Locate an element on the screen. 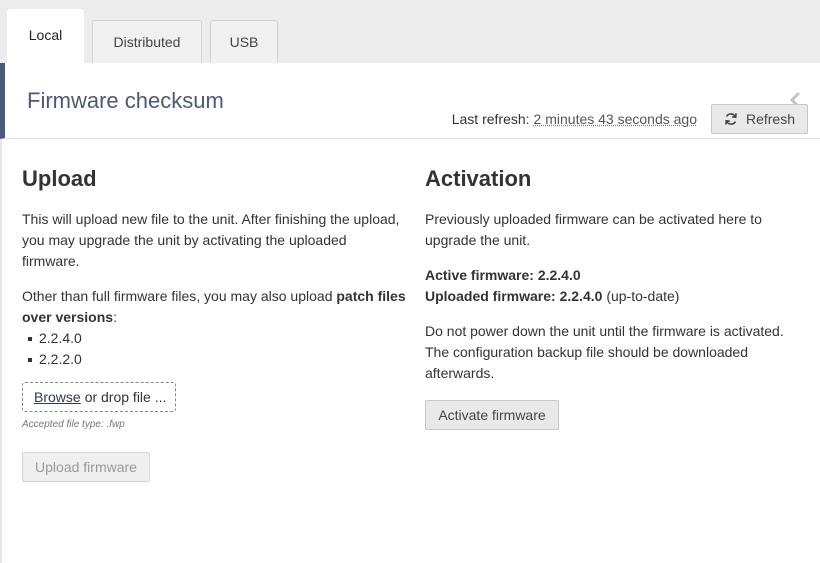  last-refresh-label: Last refresh: is located at coordinates (490, 119).